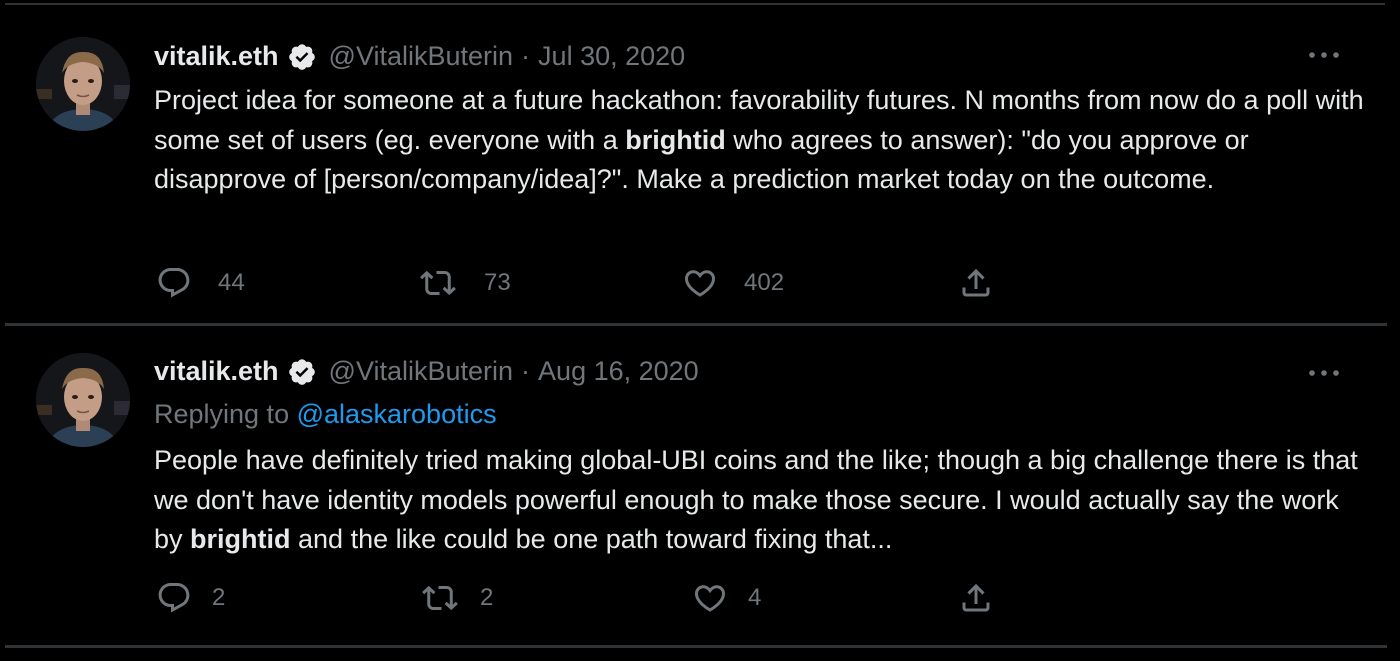  I want to click on tweet-date: Aug 16, 2020, so click(618, 371).